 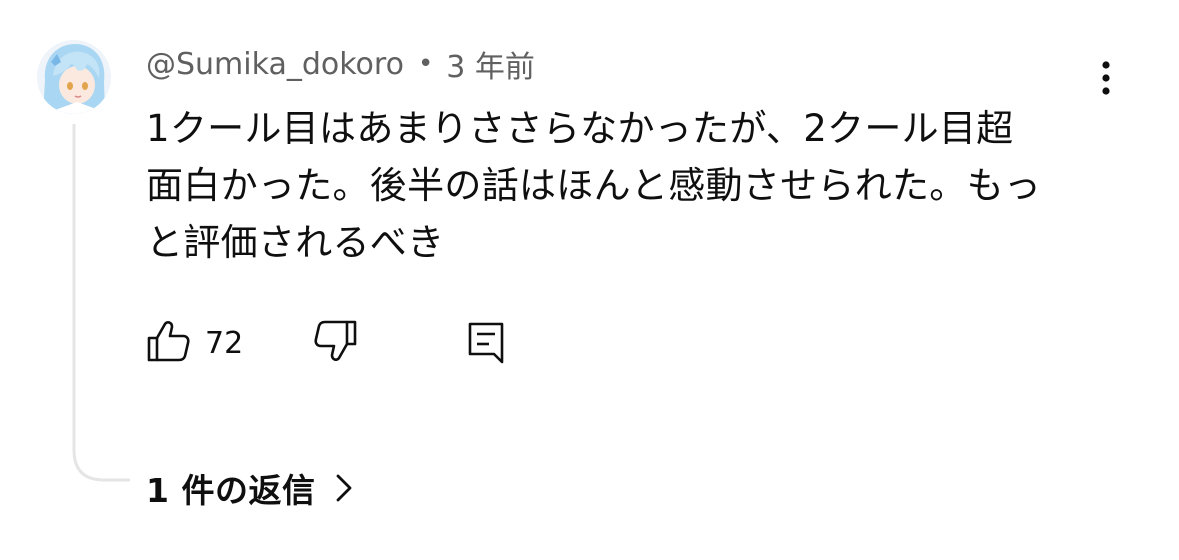 What do you see at coordinates (335, 340) in the screenshot?
I see `thumbs-down-icon` at bounding box center [335, 340].